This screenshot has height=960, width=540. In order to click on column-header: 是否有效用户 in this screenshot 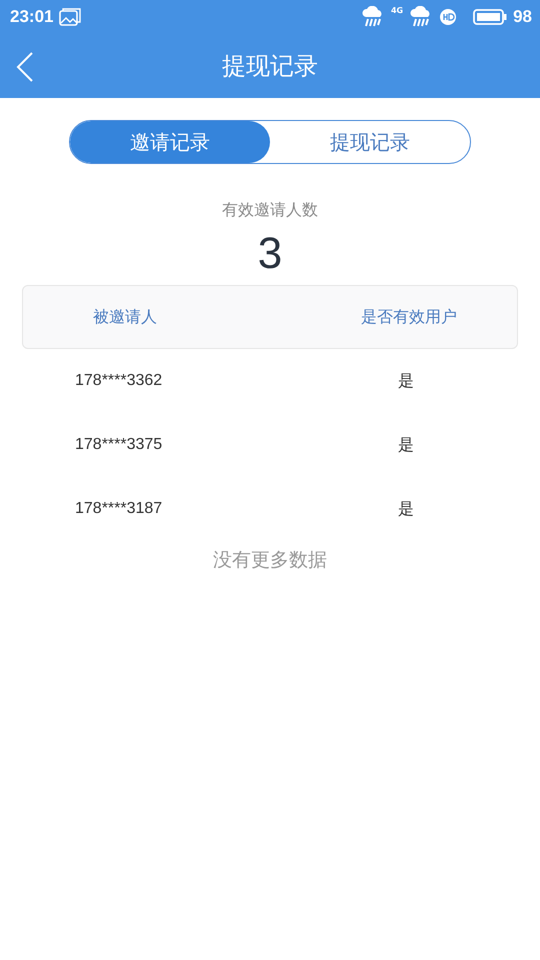, I will do `click(409, 317)`.